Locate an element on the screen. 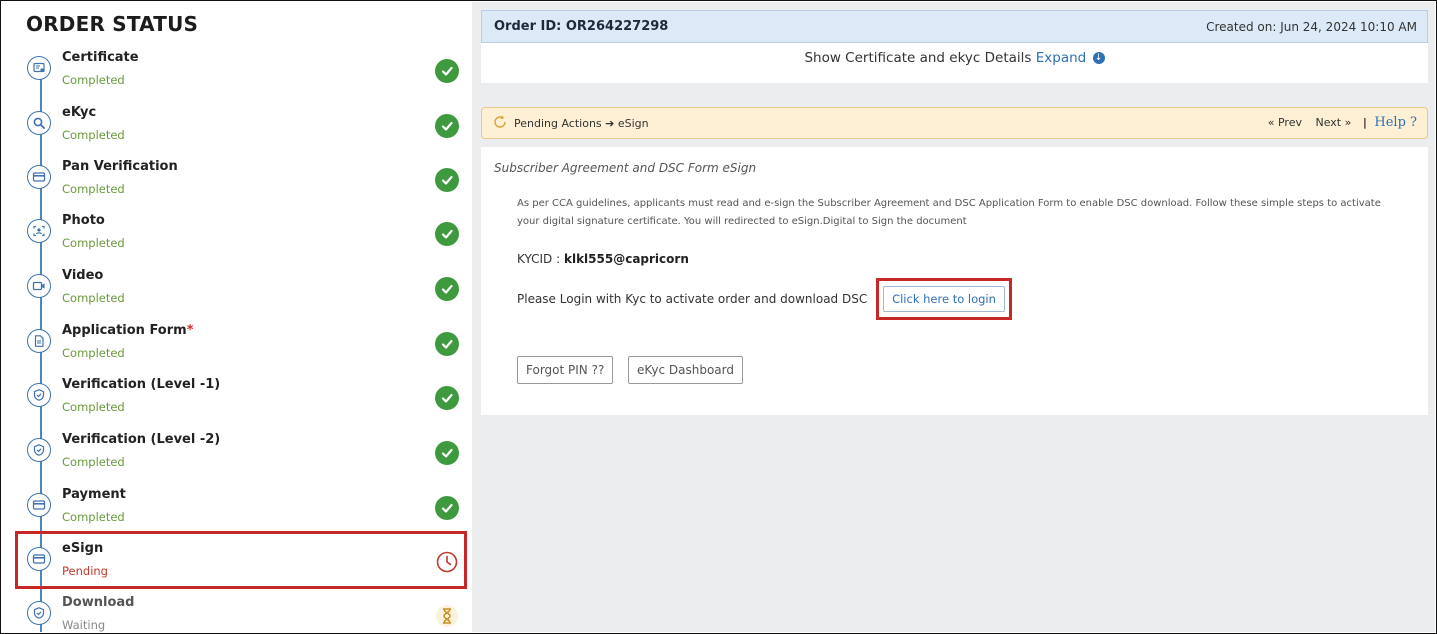  step-name: Video is located at coordinates (83, 275).